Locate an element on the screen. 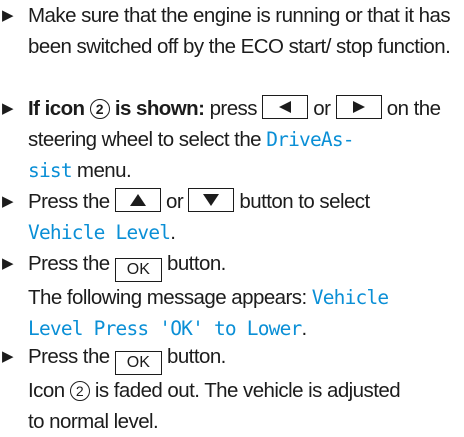 The image size is (464, 437). result-prefix: Icon is located at coordinates (46, 390).